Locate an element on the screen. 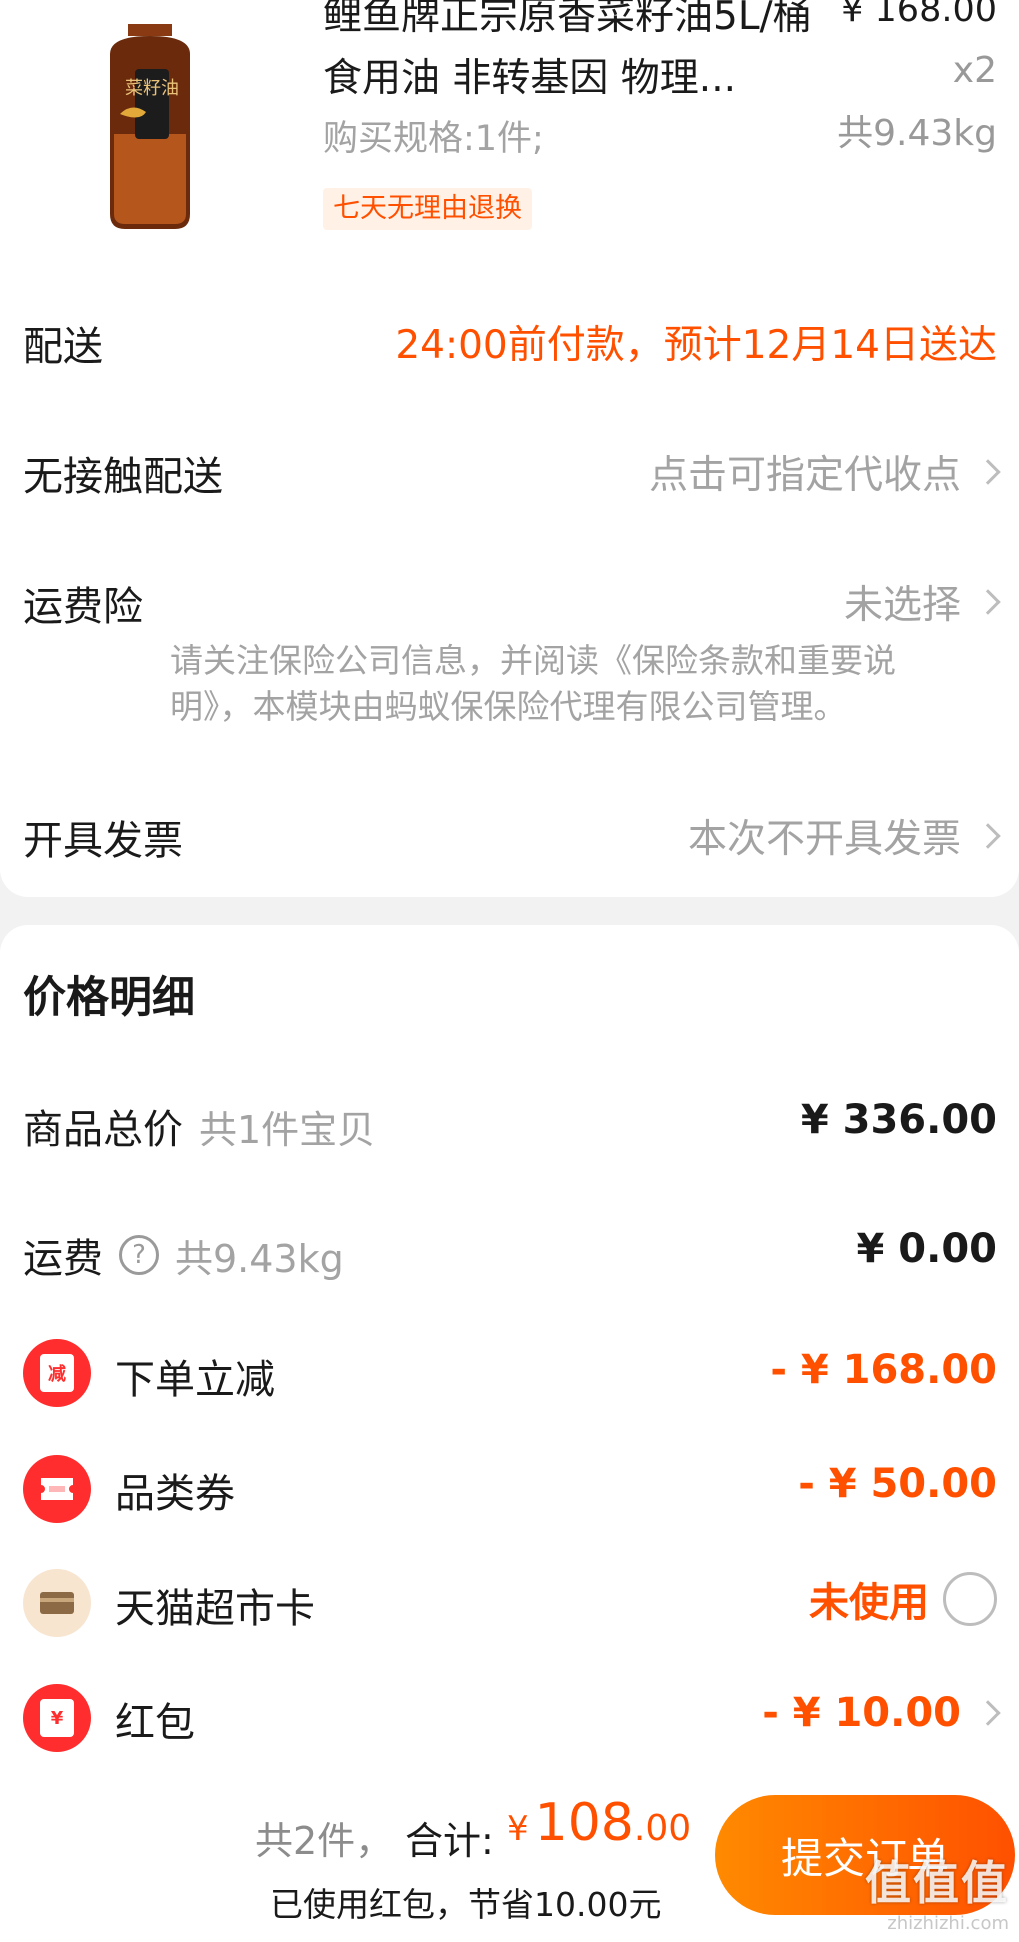 This screenshot has height=1942, width=1019. delivery-label: 配送 is located at coordinates (63, 347).